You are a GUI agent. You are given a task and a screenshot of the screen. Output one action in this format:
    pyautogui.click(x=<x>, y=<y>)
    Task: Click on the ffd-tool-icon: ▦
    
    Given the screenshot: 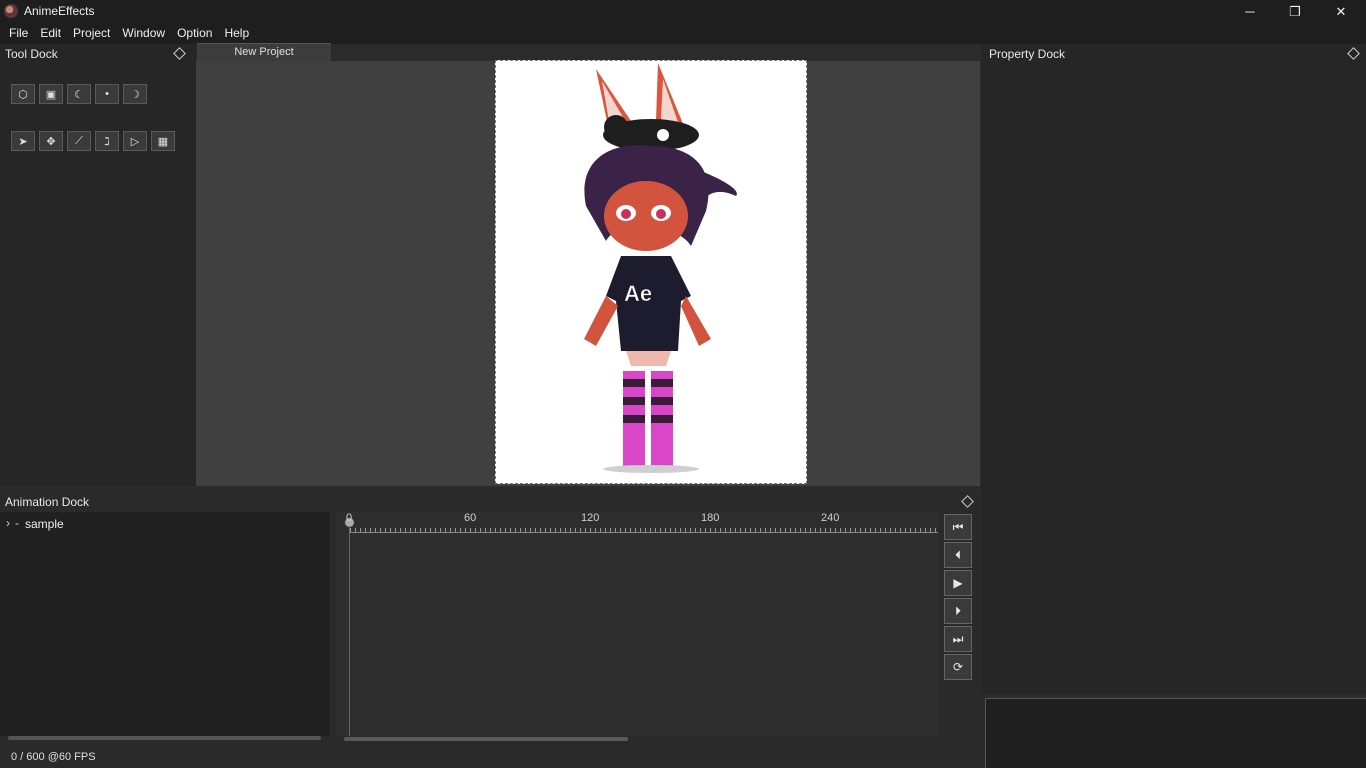 What is the action you would take?
    pyautogui.click(x=163, y=141)
    